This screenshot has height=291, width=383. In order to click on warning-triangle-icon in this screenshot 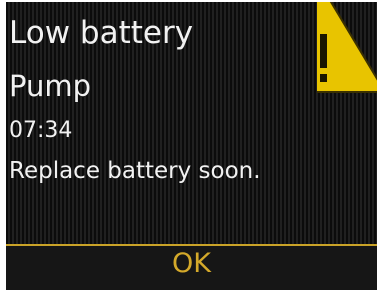, I will do `click(347, 48)`.